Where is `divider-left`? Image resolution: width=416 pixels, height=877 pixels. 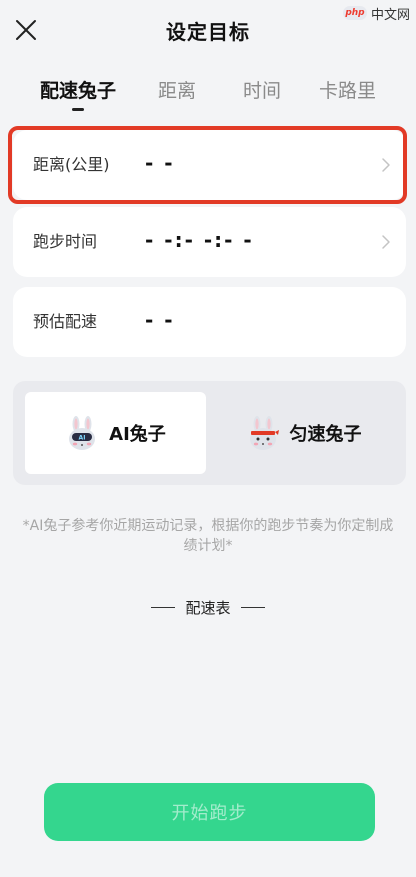
divider-left is located at coordinates (163, 607).